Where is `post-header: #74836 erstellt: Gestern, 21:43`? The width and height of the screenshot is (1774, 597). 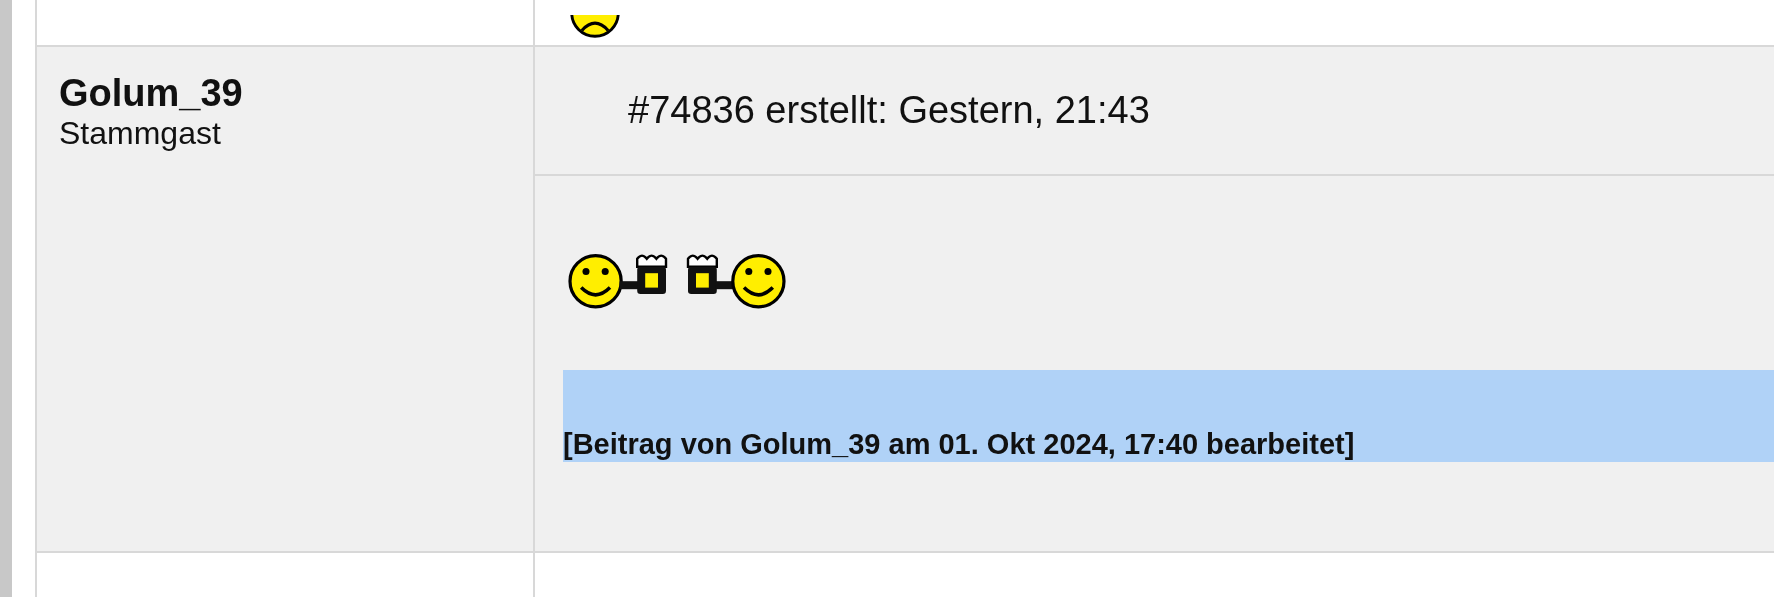
post-header: #74836 erstellt: Gestern, 21:43 is located at coordinates (889, 110).